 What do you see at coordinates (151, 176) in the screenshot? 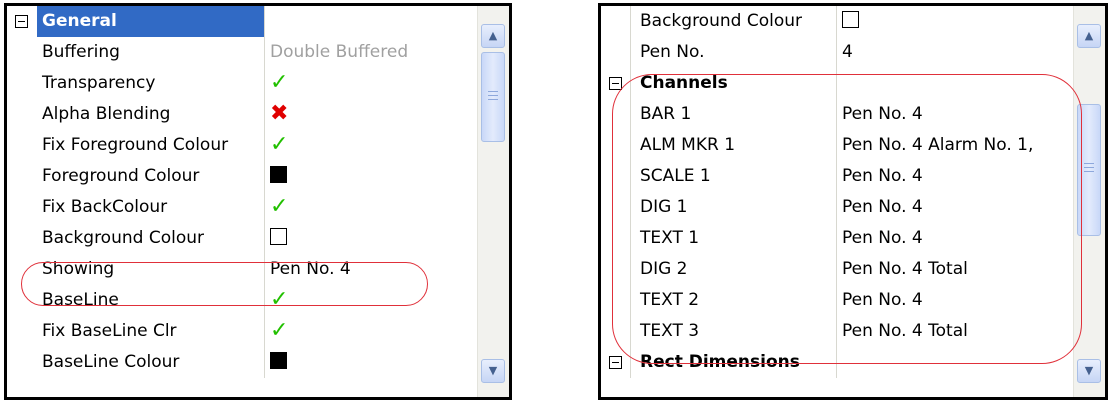
I see `property-name: Foreground Colour` at bounding box center [151, 176].